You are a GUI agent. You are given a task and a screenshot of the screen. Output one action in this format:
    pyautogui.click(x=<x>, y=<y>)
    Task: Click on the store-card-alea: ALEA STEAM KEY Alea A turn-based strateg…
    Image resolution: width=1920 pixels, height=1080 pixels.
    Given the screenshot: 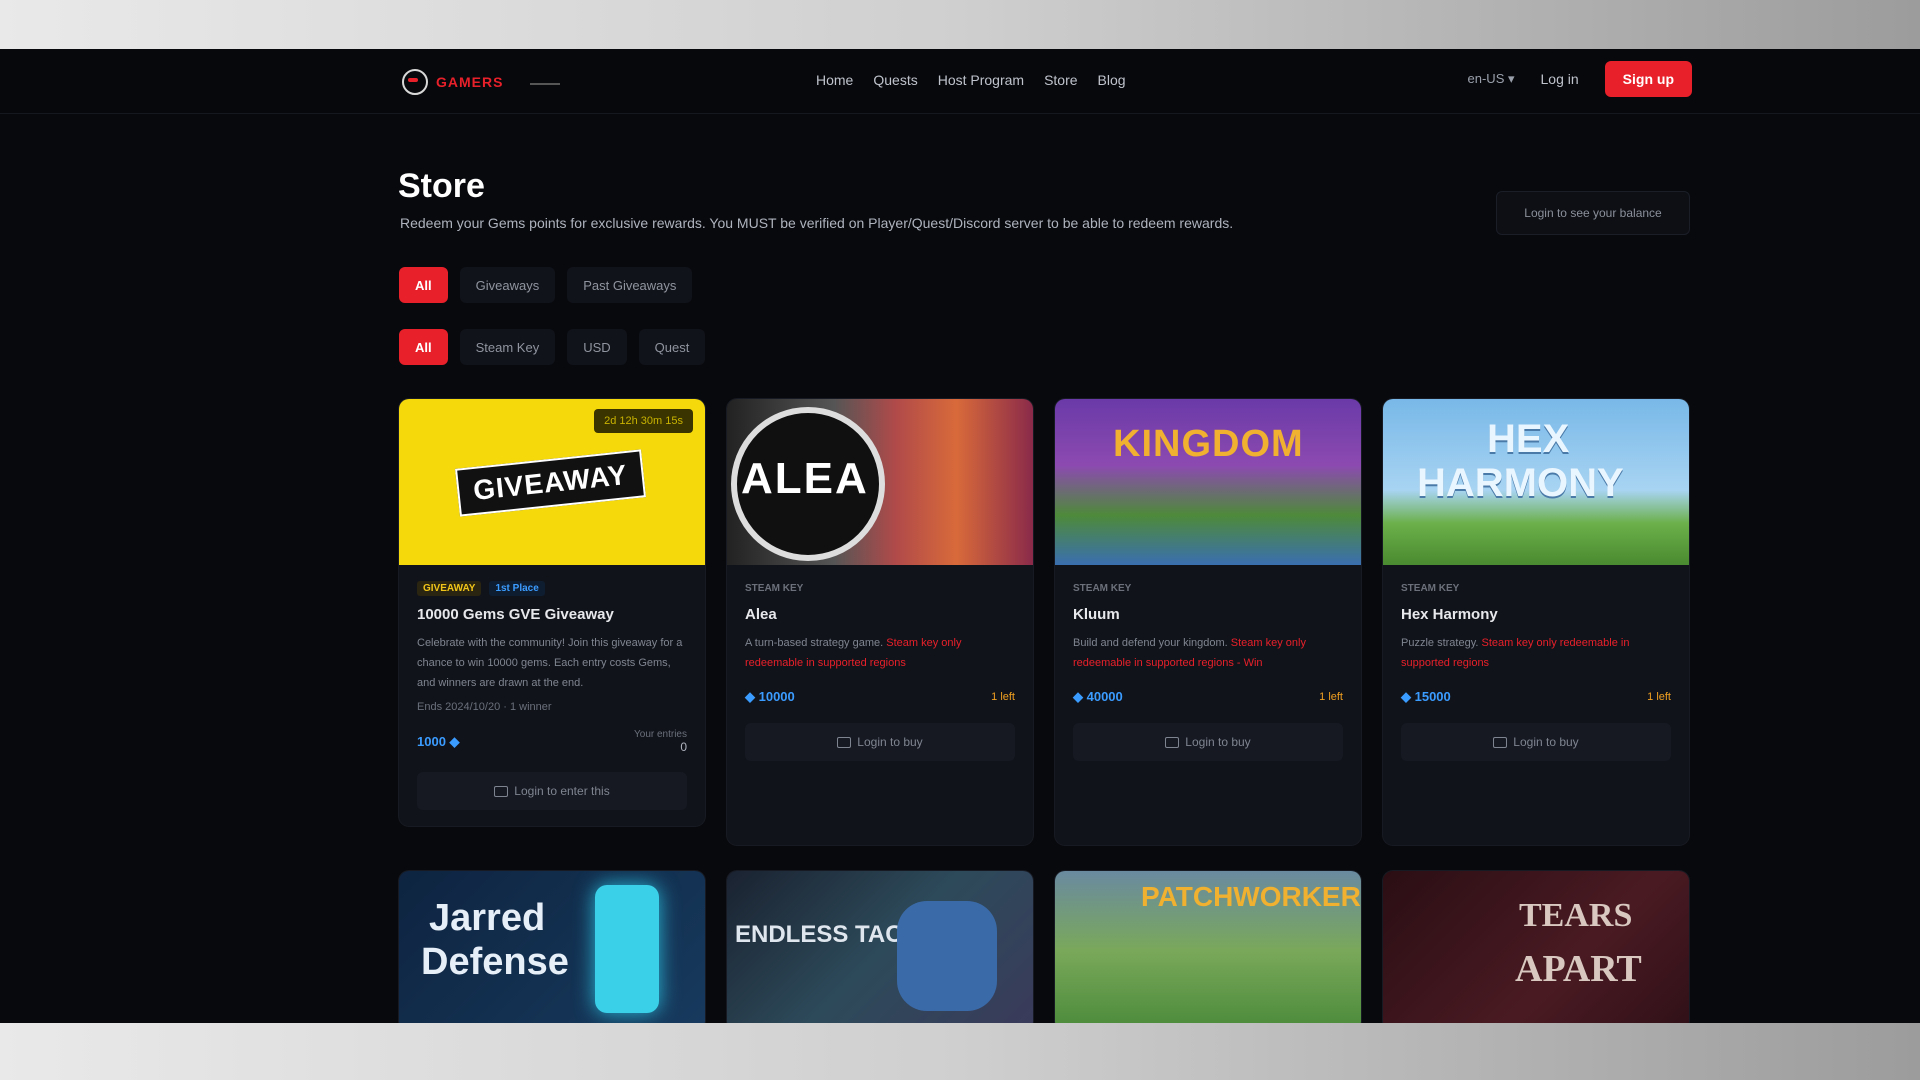 What is the action you would take?
    pyautogui.click(x=880, y=622)
    